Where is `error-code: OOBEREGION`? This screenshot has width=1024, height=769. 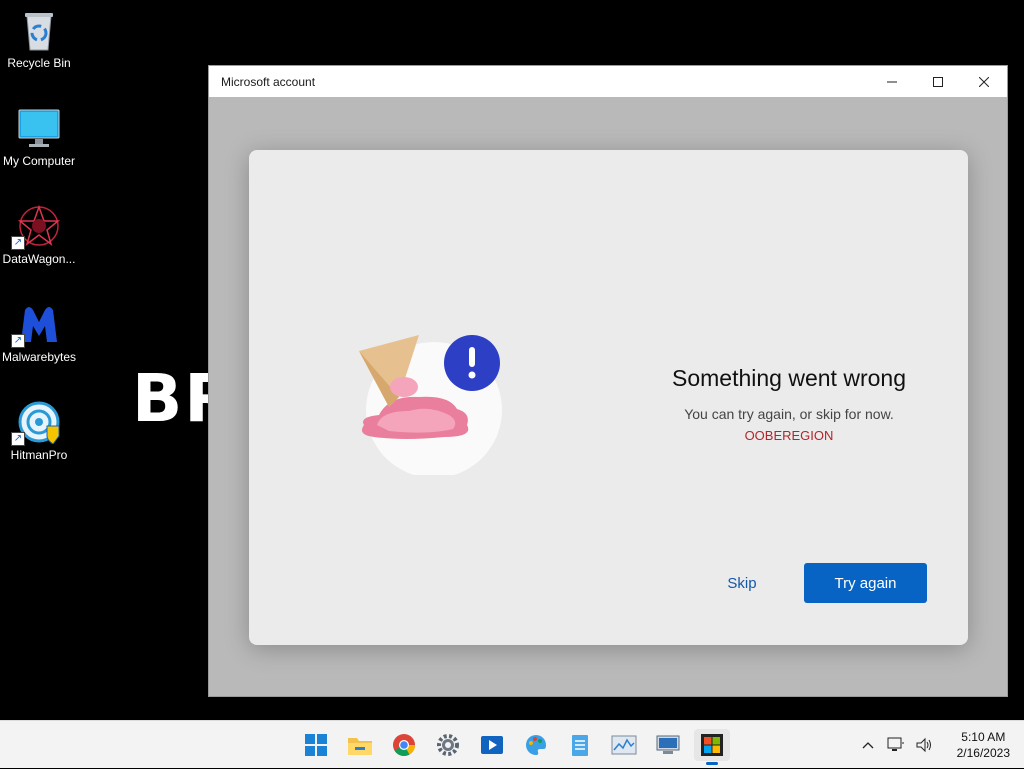 error-code: OOBEREGION is located at coordinates (789, 435).